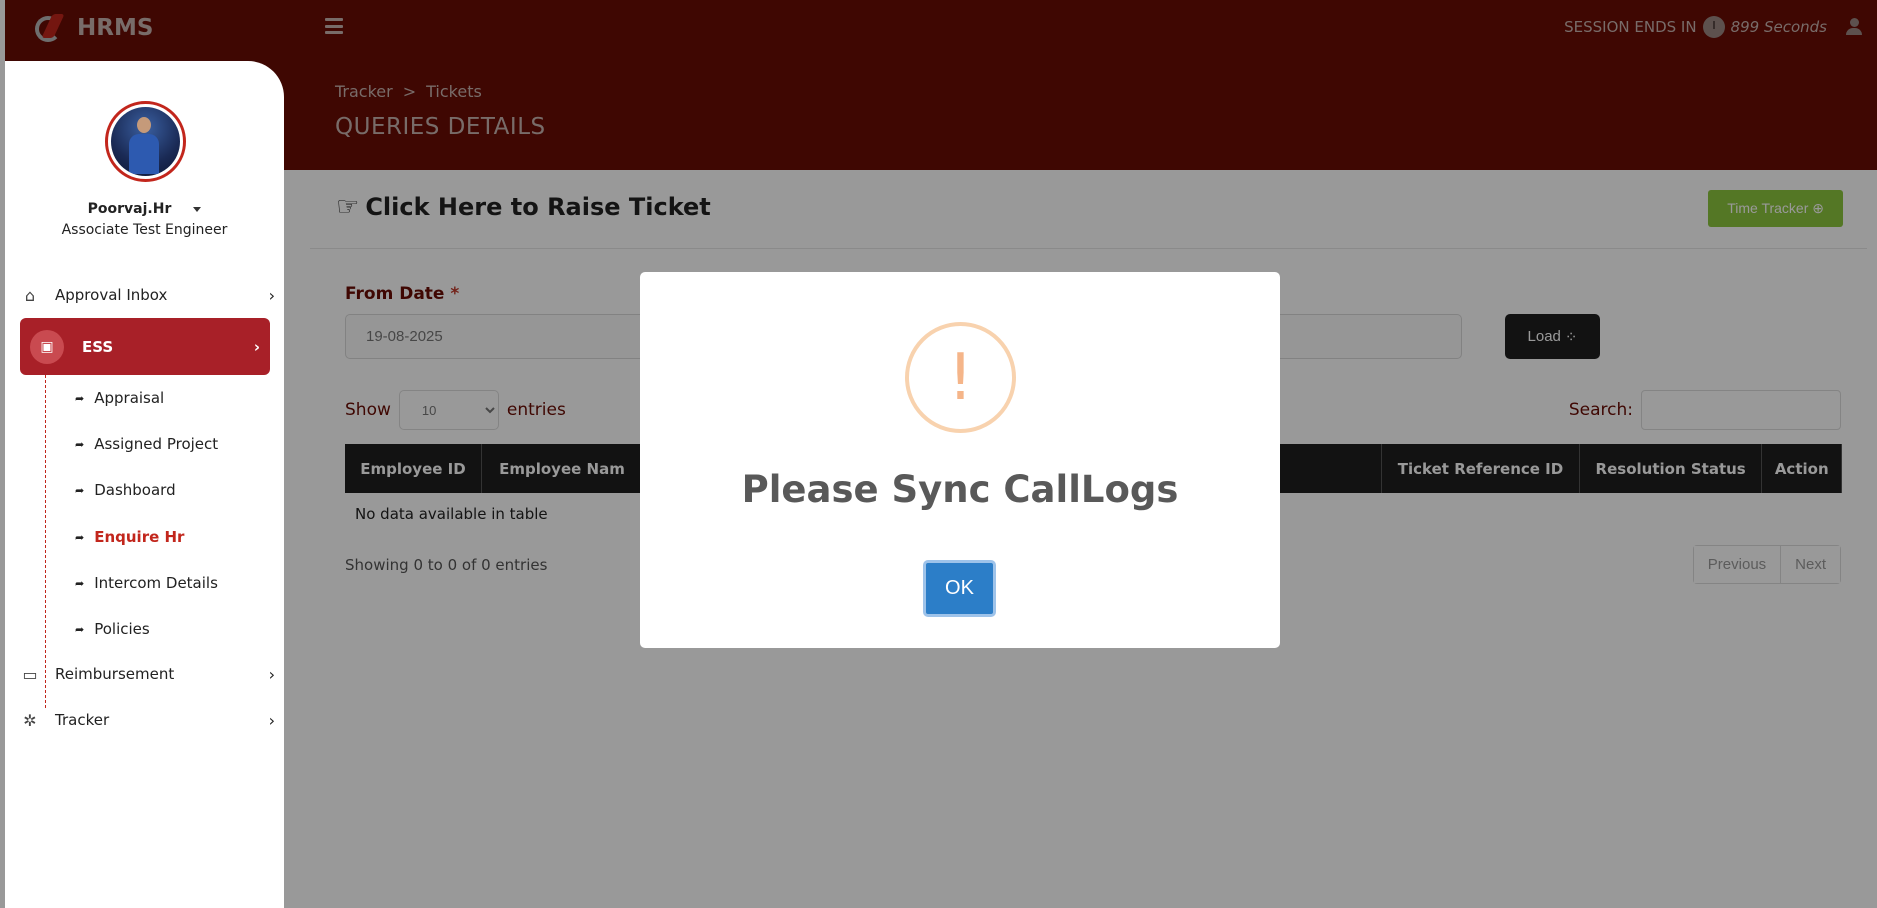 This screenshot has height=908, width=1877. I want to click on sidebar-subitem-enquire-hr: ➦ Enquire Hr, so click(129, 537).